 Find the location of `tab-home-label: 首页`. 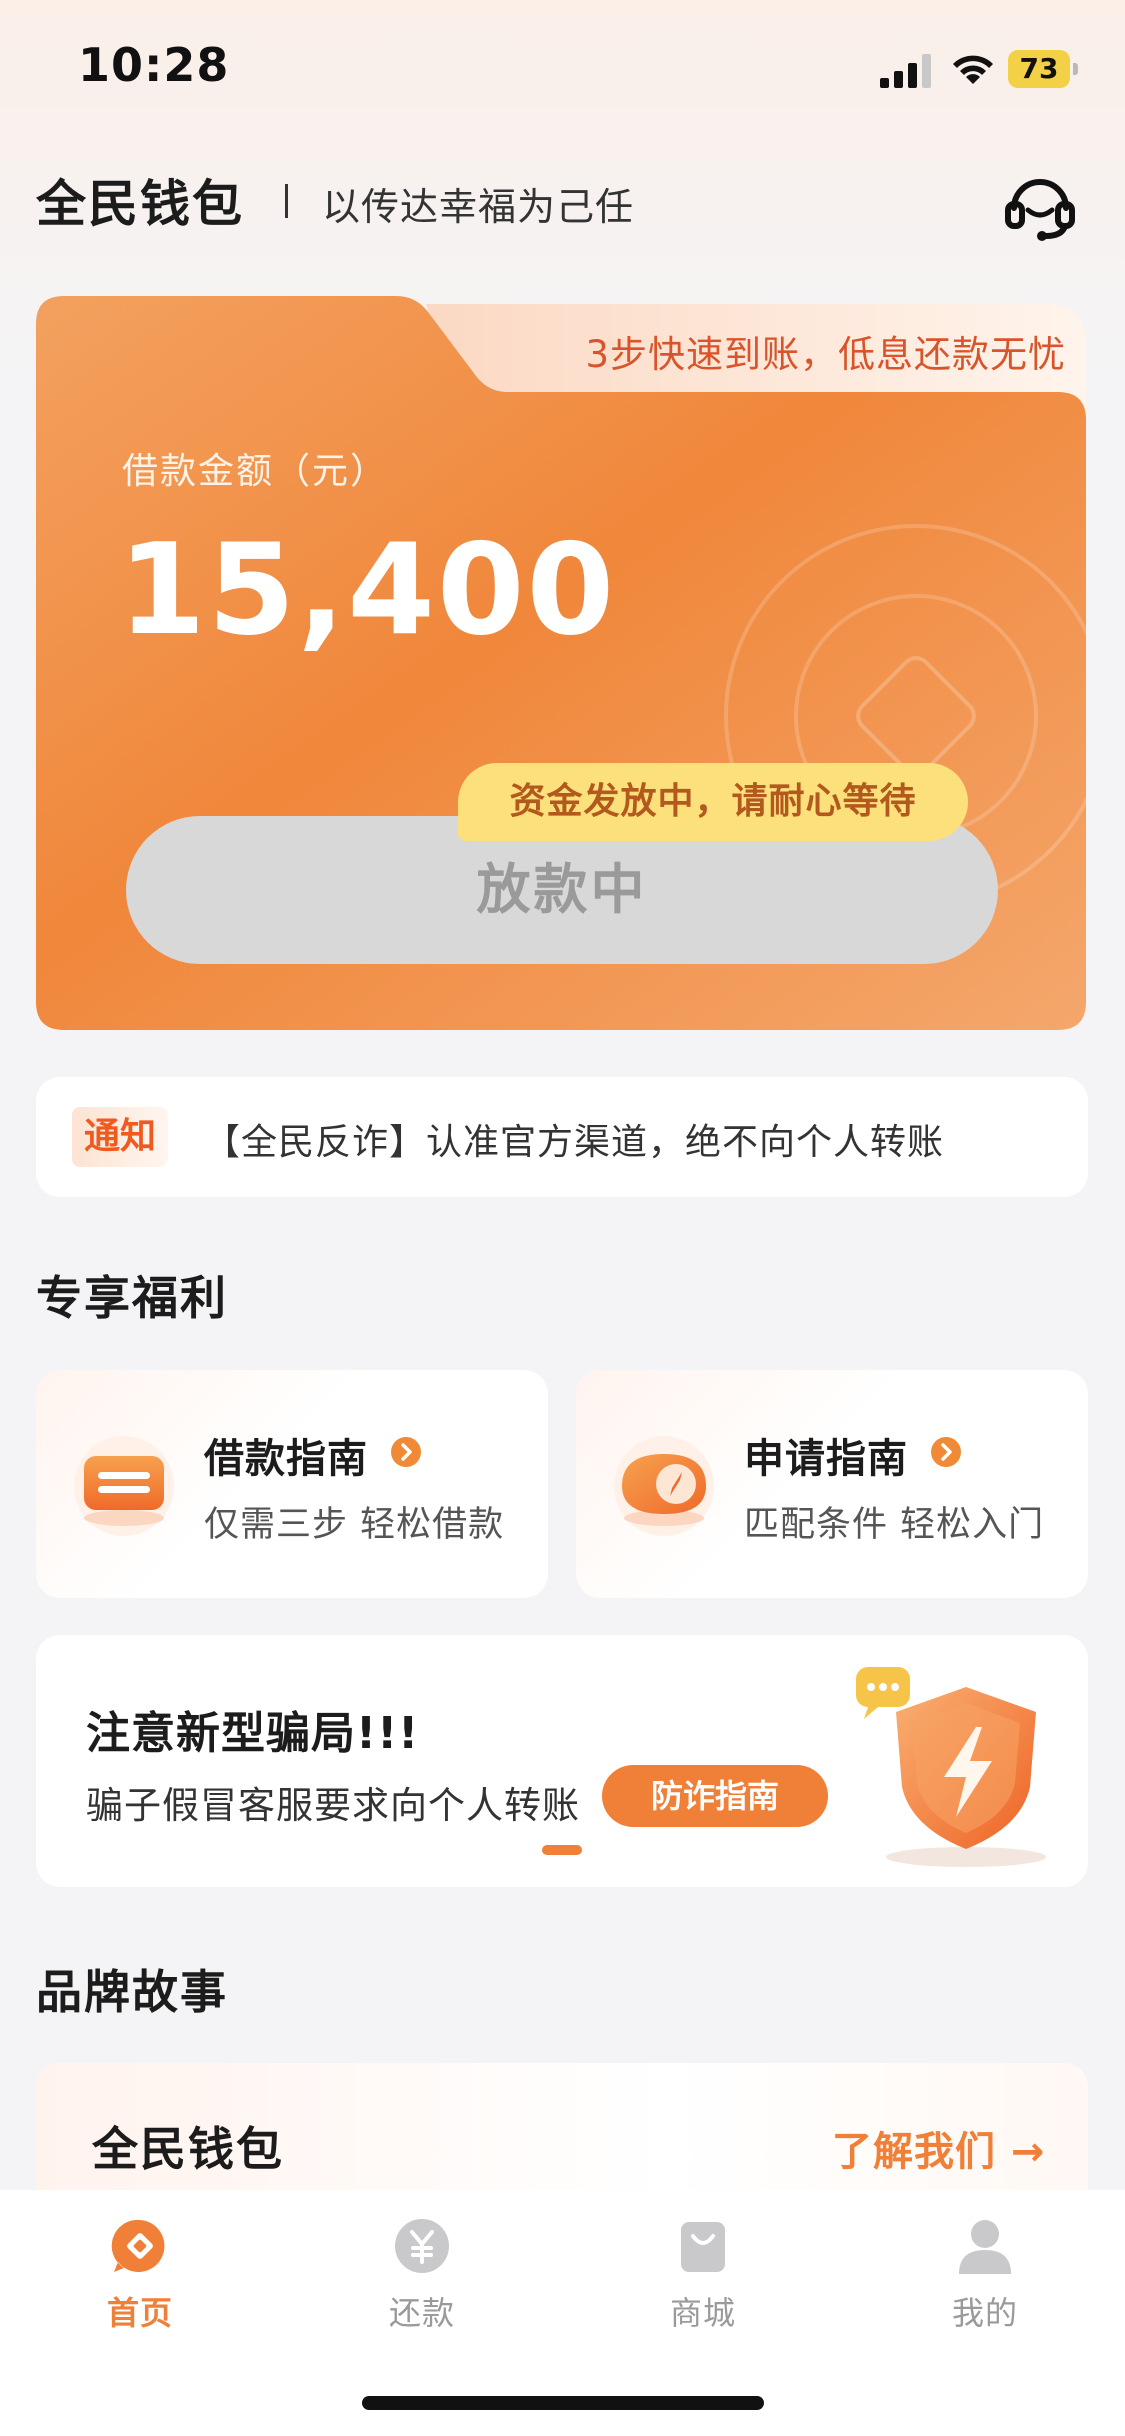

tab-home-label: 首页 is located at coordinates (139, 2313).